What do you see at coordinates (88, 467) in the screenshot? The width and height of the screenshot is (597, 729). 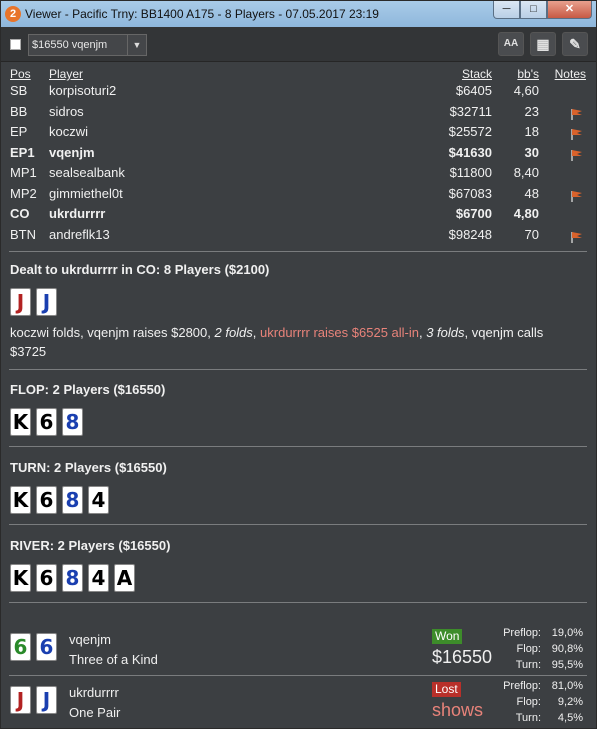 I see `turn-header: TURN: 2 Players ($16550)` at bounding box center [88, 467].